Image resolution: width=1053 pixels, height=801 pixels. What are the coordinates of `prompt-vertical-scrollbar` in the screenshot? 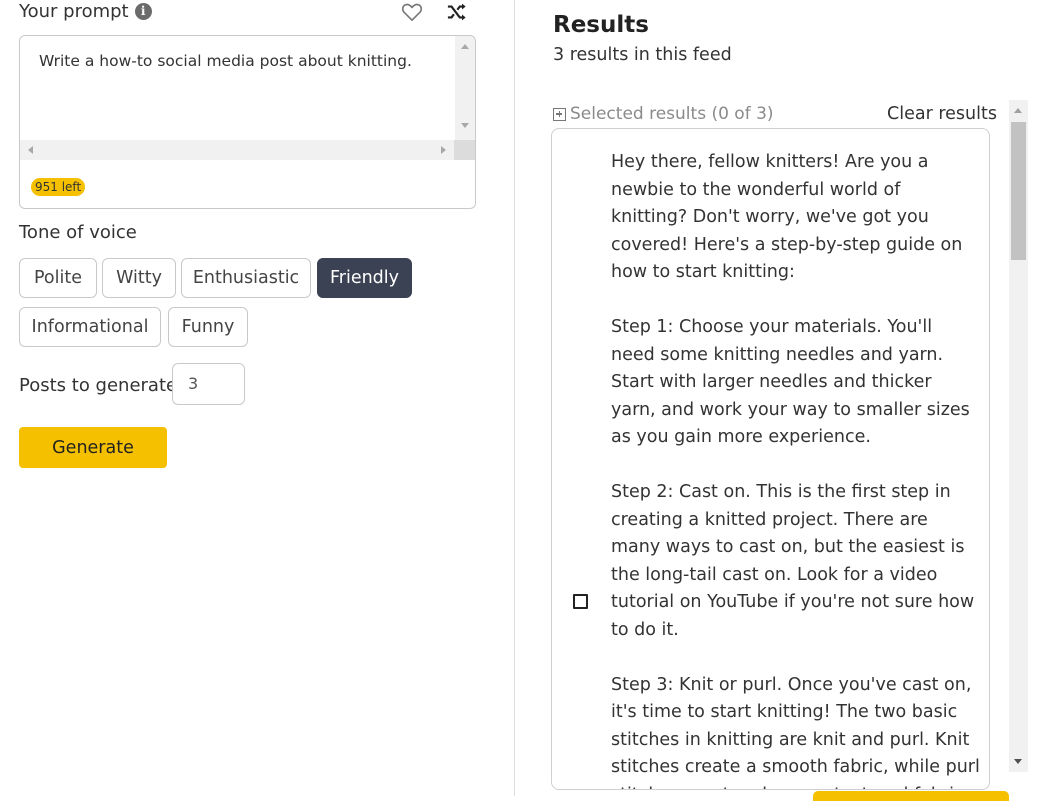 It's located at (465, 88).